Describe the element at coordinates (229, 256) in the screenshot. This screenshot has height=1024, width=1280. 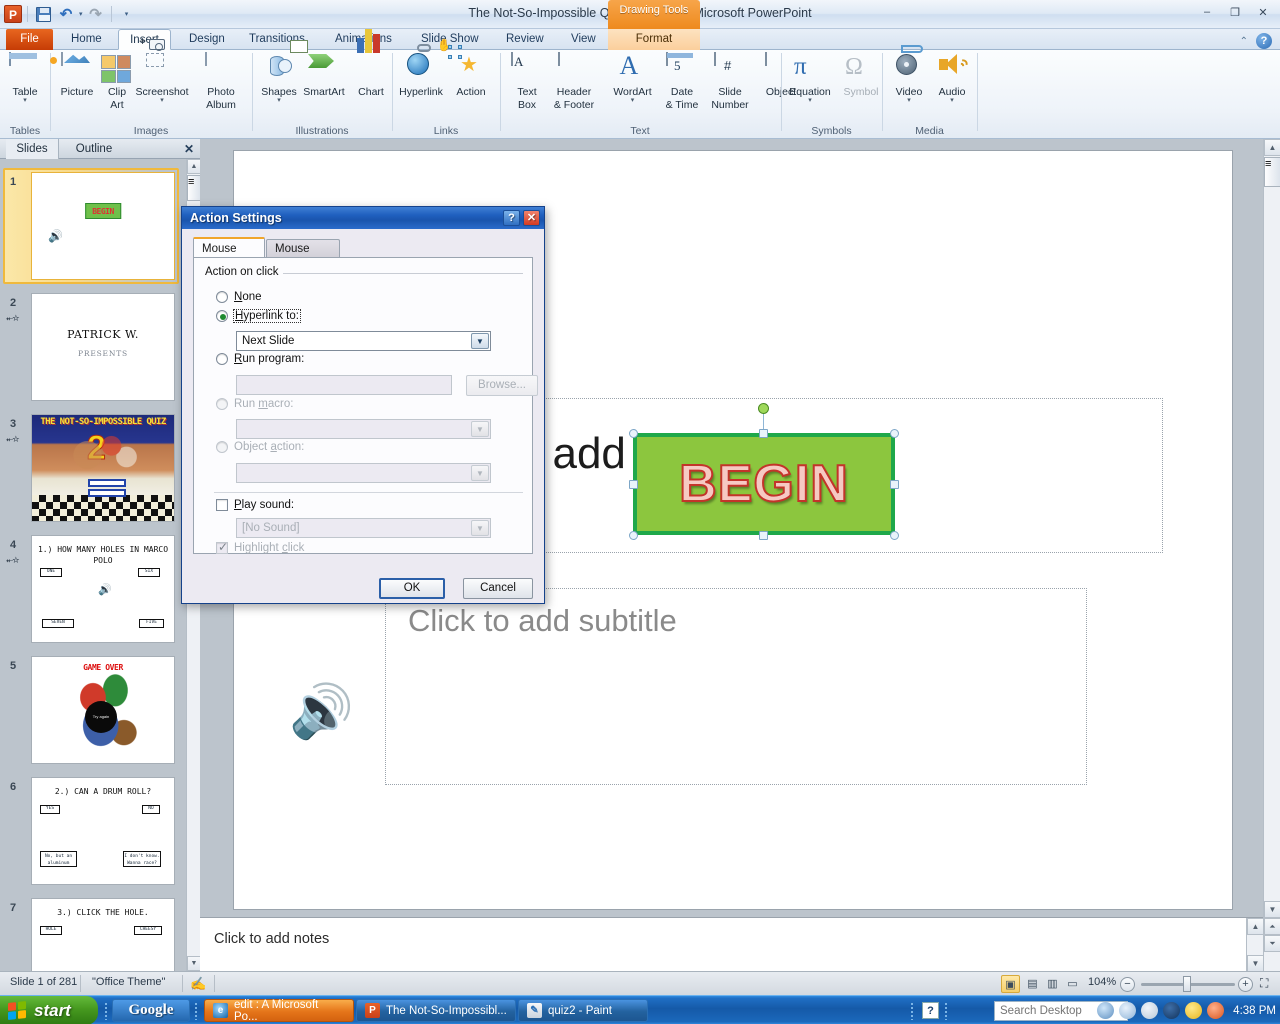
I see `dialog-tab-mouse-click: Mouse Click` at that location.